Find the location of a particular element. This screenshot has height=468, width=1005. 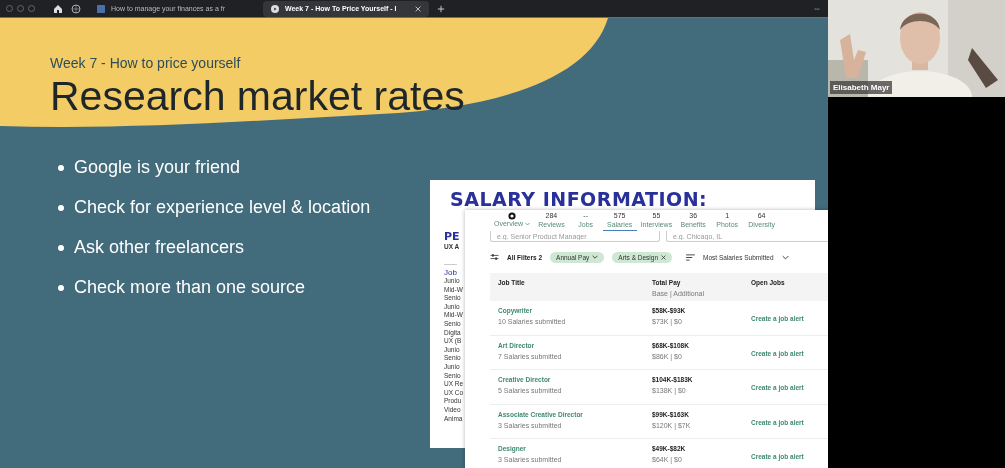

document-icon is located at coordinates (101, 8).